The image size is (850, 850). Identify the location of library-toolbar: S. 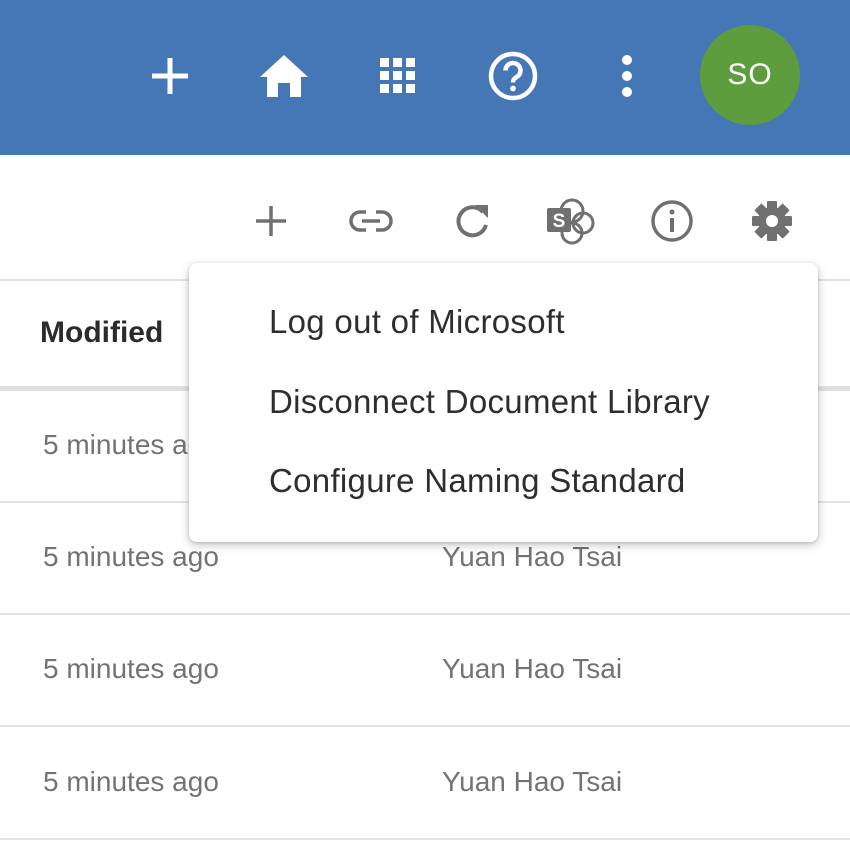
(425, 217).